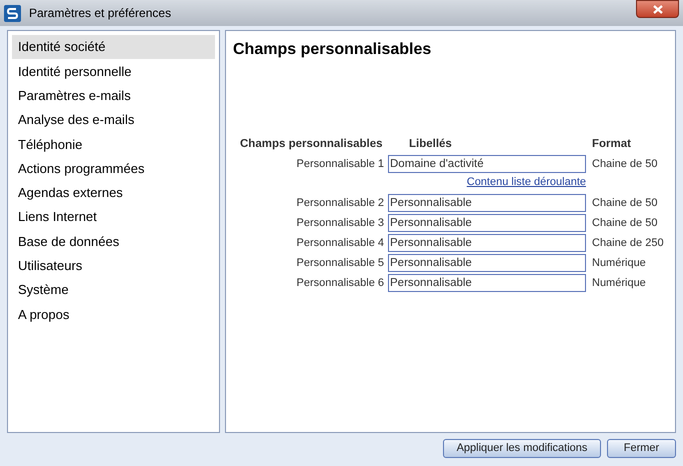 This screenshot has width=683, height=466. I want to click on sidebar-item: Utilisateurs, so click(113, 266).